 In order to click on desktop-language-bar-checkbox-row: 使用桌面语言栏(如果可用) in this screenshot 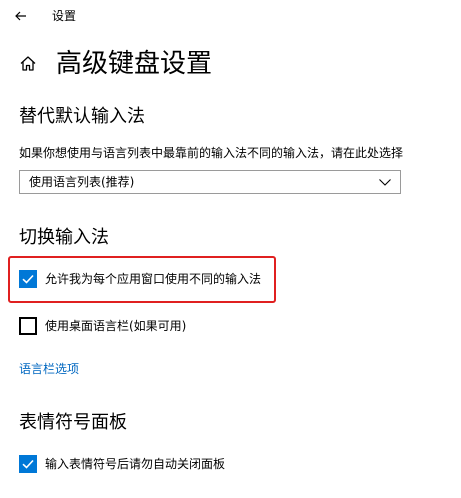, I will do `click(109, 328)`.